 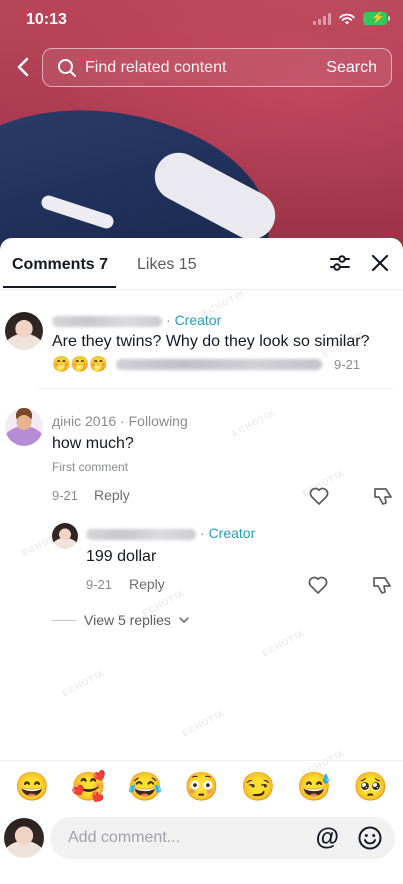 What do you see at coordinates (60, 265) in the screenshot?
I see `tab-comments: Comments 7` at bounding box center [60, 265].